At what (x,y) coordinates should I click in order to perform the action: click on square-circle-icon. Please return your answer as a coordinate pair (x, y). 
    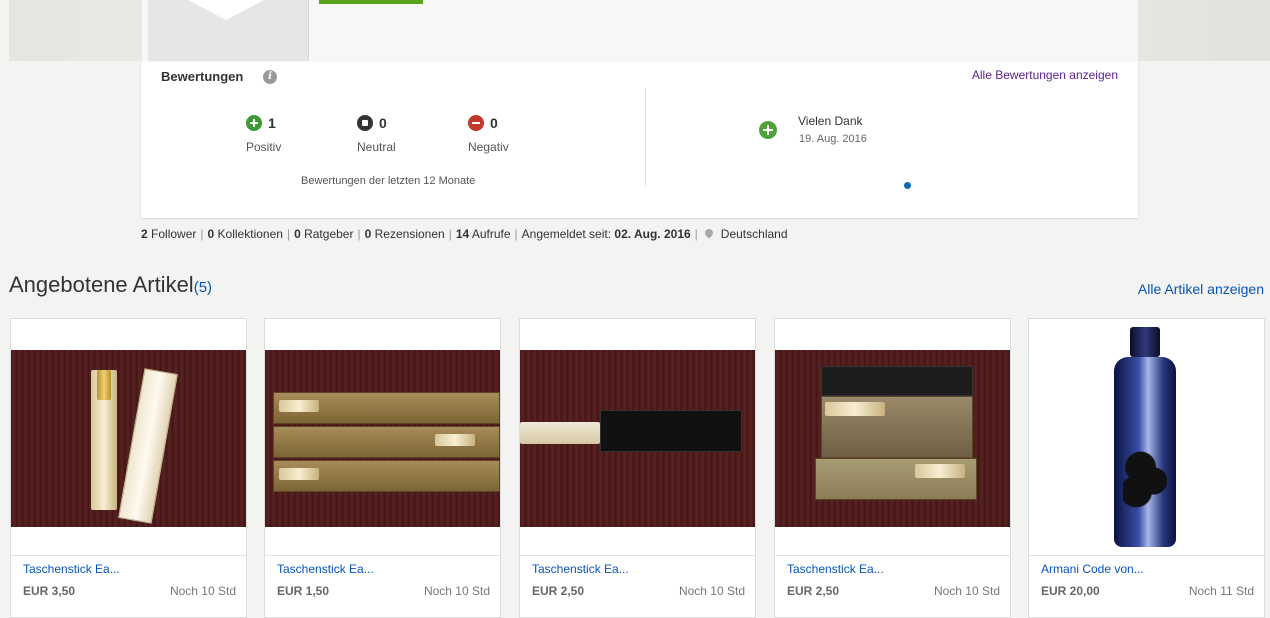
    Looking at the image, I should click on (365, 122).